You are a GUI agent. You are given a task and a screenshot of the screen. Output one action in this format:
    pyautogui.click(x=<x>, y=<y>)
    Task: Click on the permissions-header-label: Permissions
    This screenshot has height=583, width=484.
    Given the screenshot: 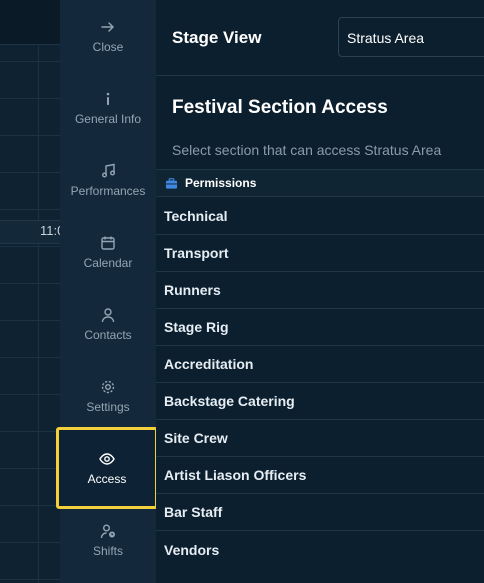 What is the action you would take?
    pyautogui.click(x=221, y=183)
    